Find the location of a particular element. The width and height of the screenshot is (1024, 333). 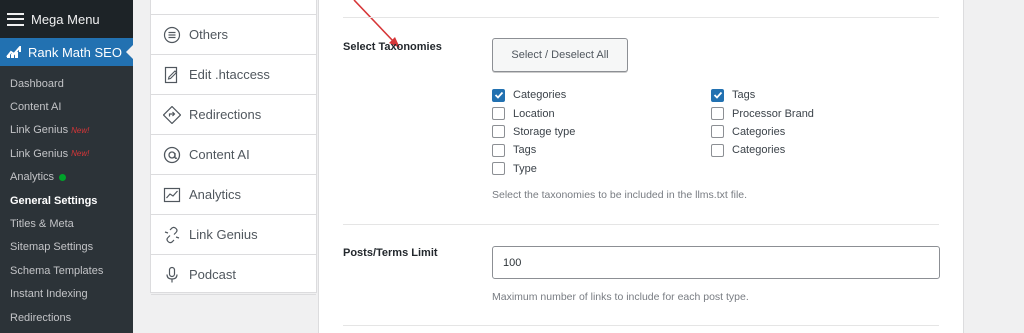

settings-nav-label: Link Genius is located at coordinates (223, 234).